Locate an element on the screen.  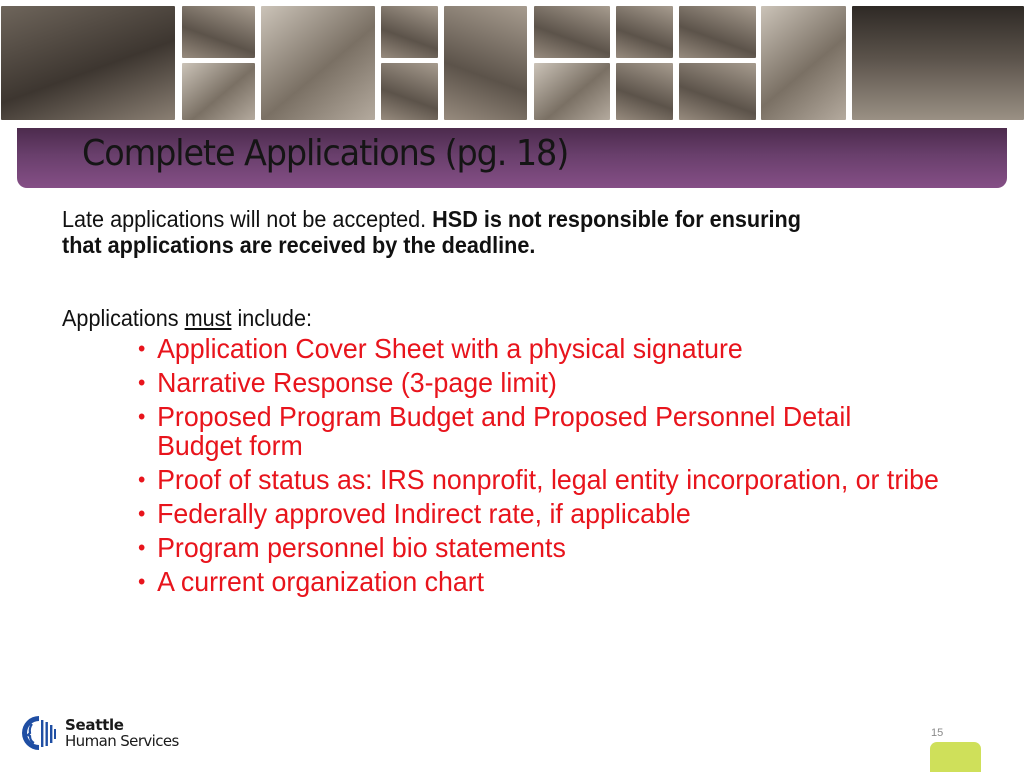
list-item: • Program personnel bio statements is located at coordinates (539, 547).